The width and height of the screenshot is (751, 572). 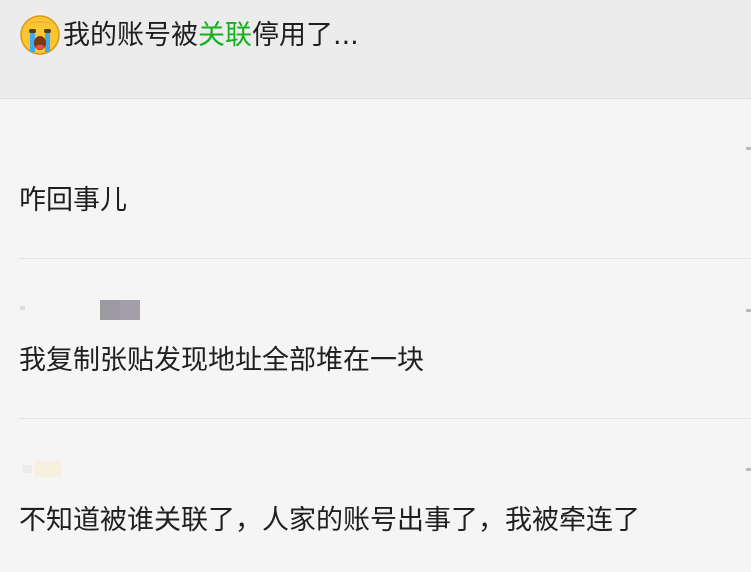 I want to click on post-text: 咋回事儿, so click(x=73, y=200).